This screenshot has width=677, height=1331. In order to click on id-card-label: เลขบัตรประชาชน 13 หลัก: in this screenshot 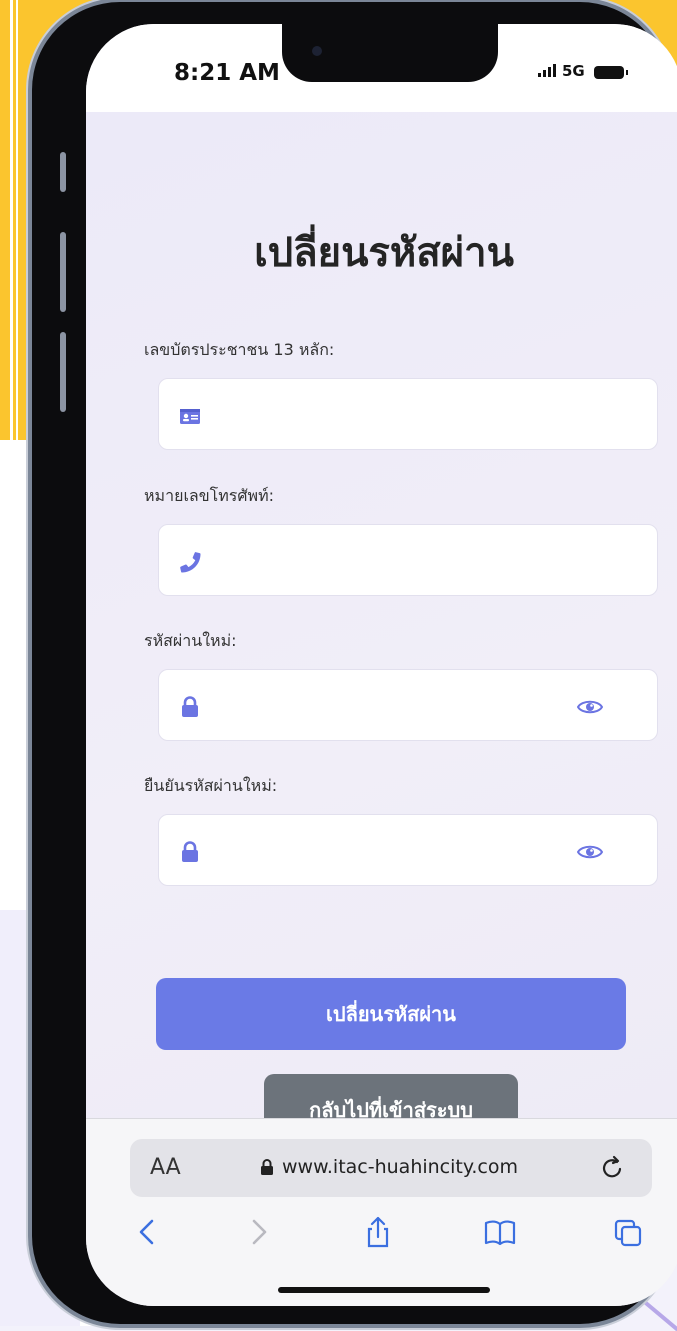, I will do `click(239, 349)`.